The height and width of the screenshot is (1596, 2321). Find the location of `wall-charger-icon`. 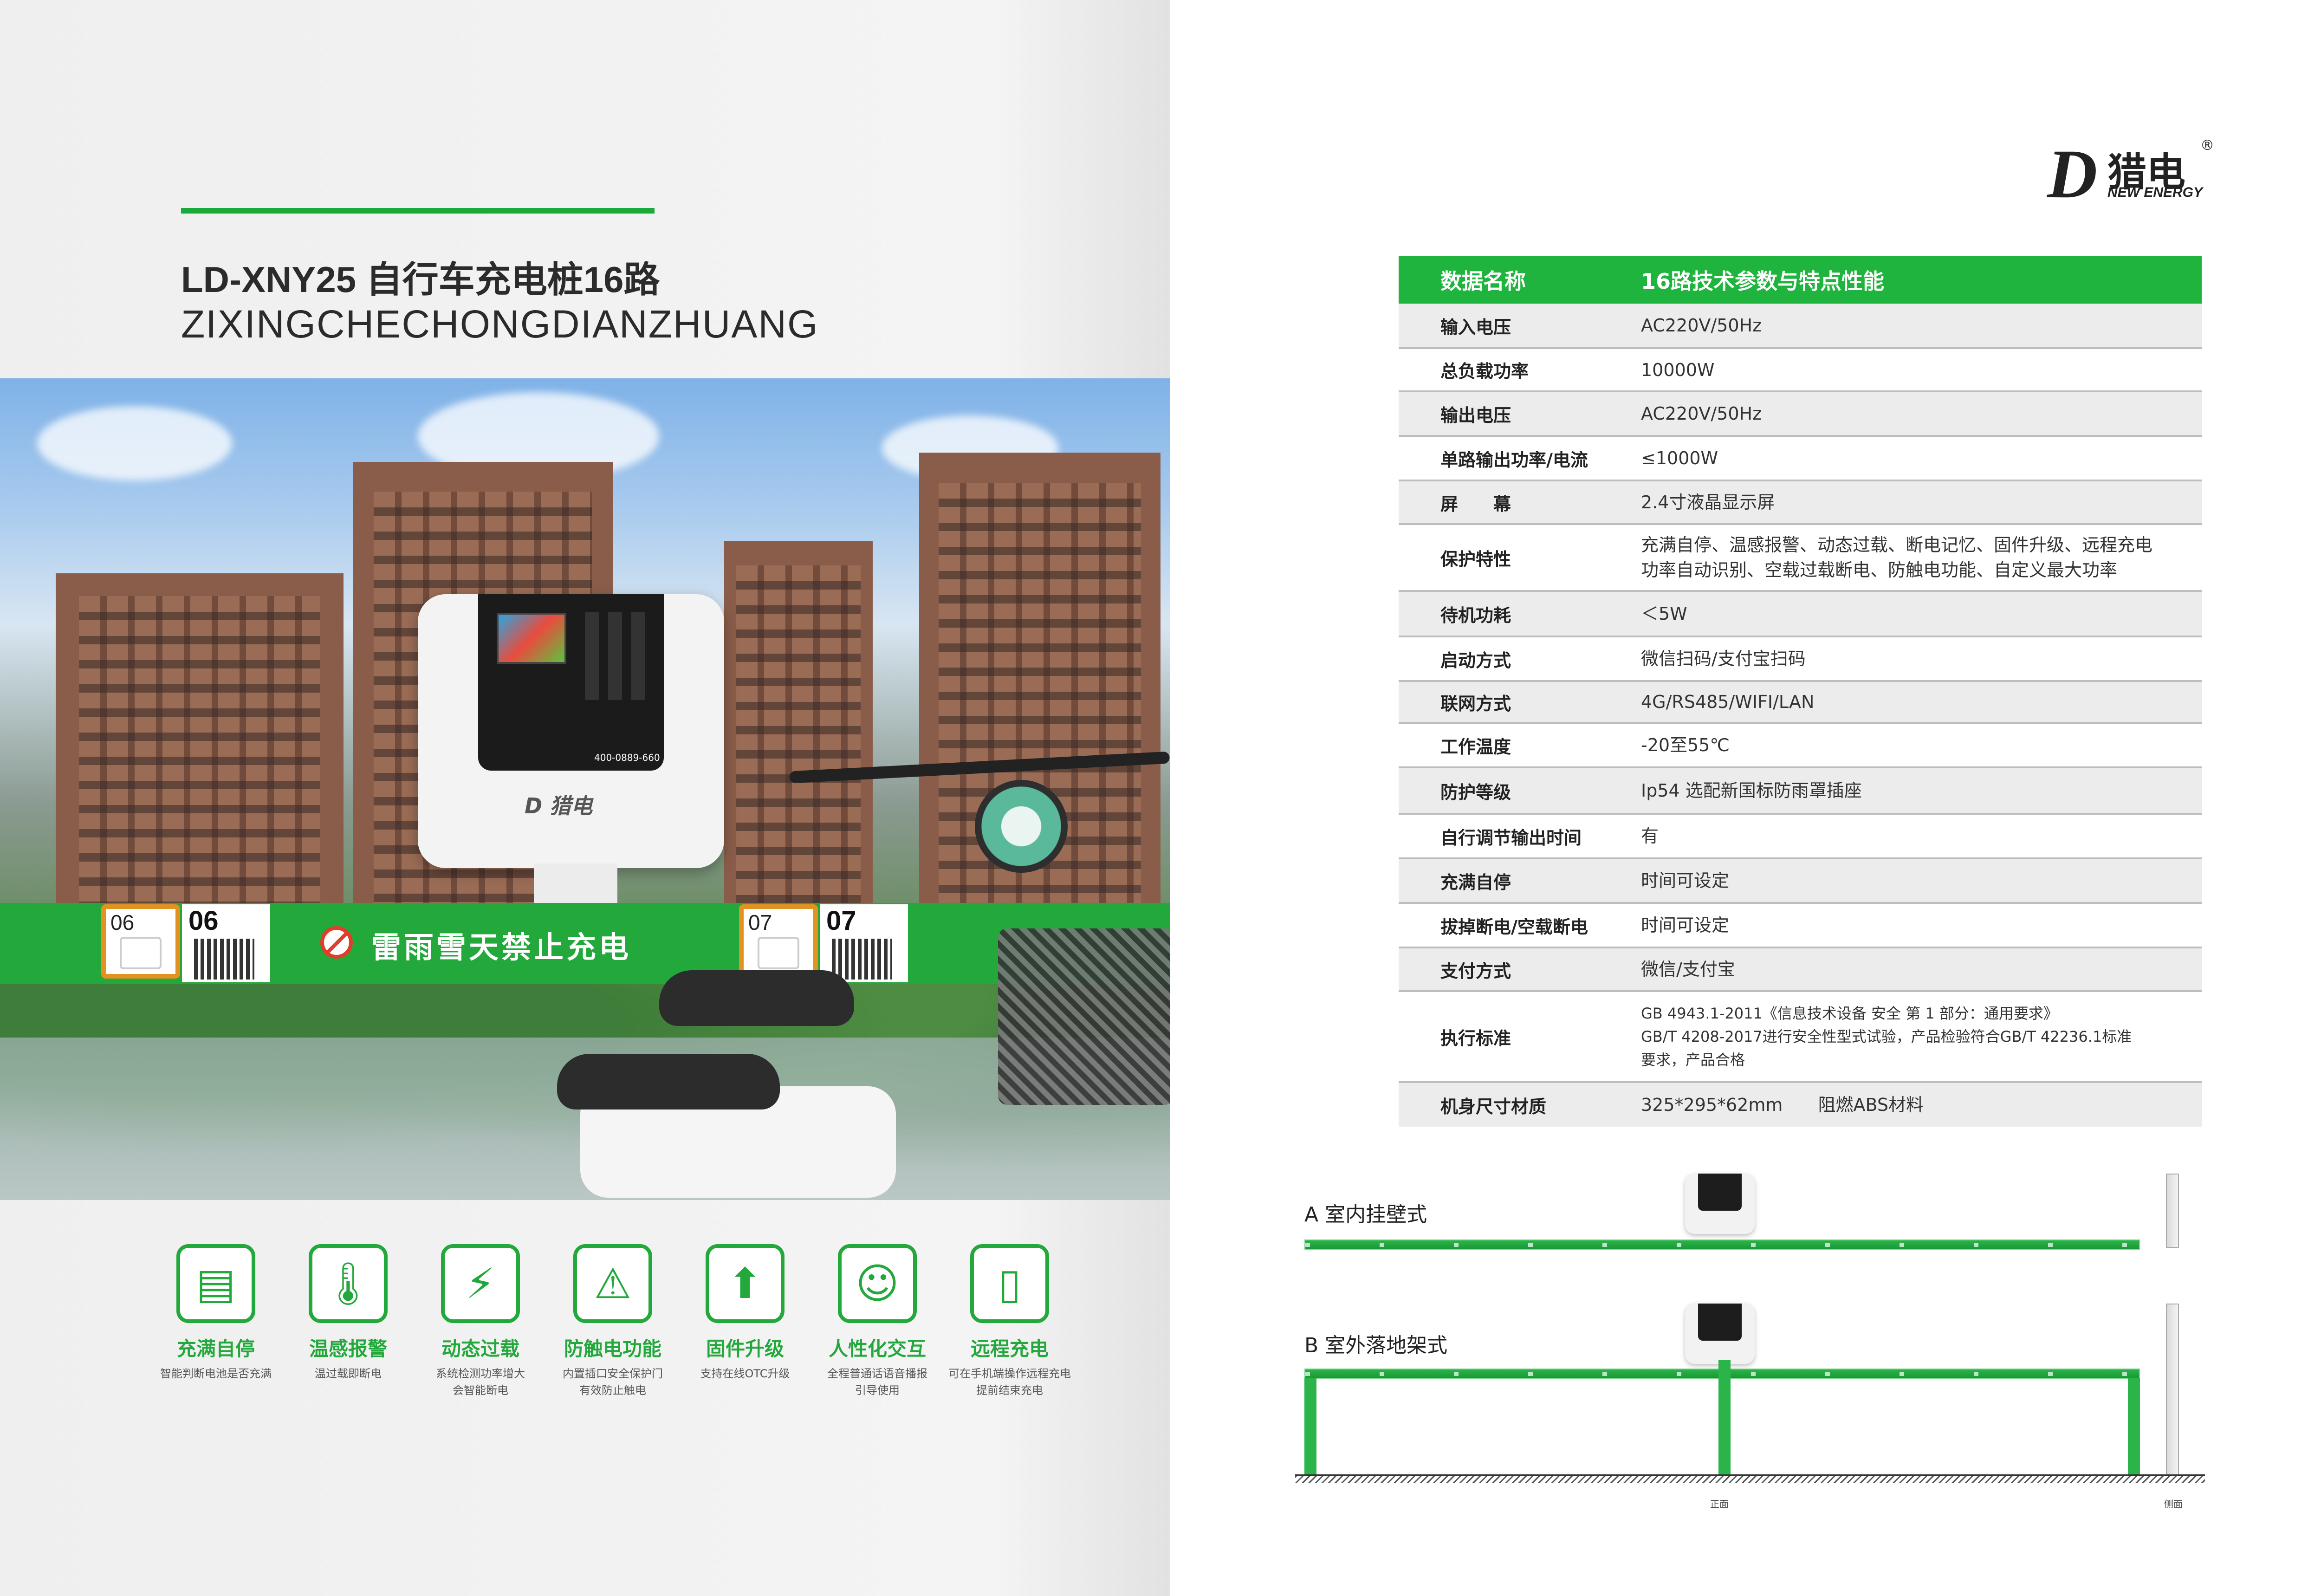

wall-charger-icon is located at coordinates (1720, 1204).